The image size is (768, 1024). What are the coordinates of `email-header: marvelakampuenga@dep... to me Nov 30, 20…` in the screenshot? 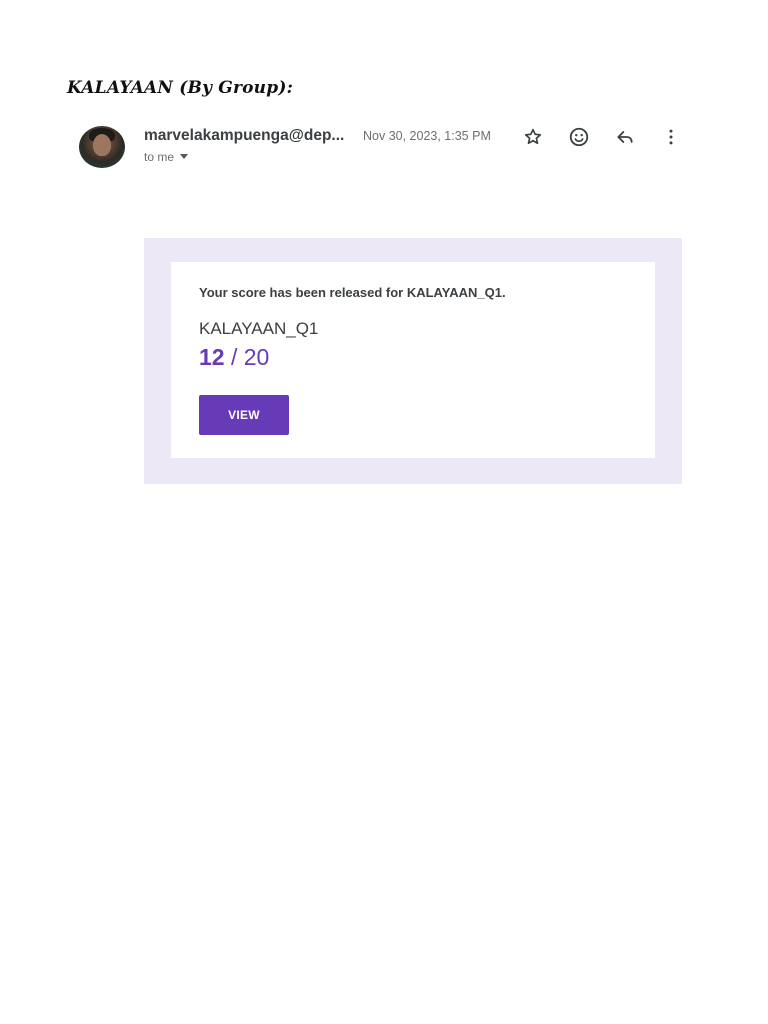 It's located at (384, 149).